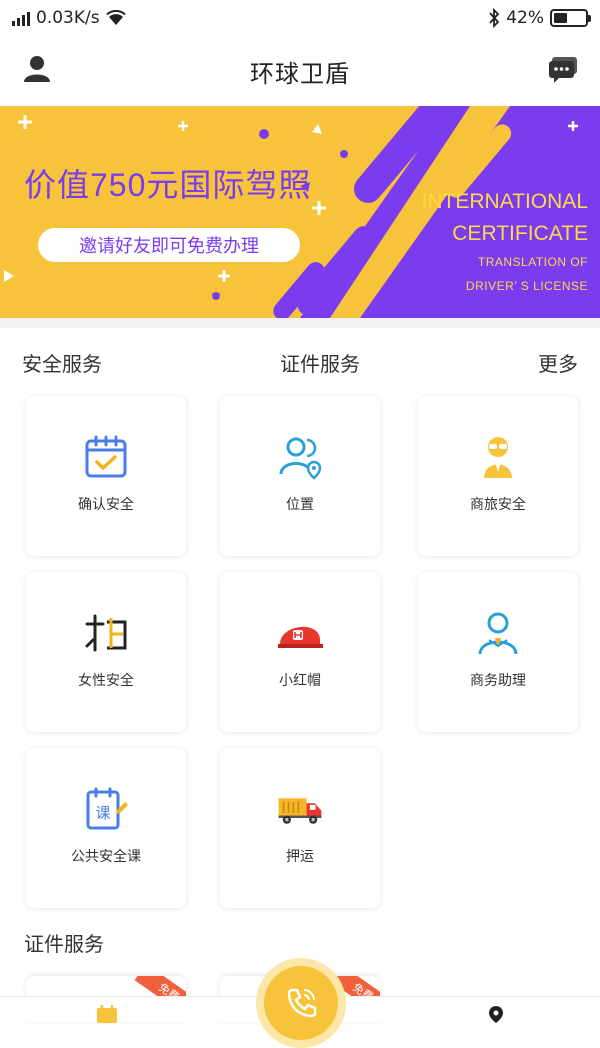 The image size is (600, 1048). What do you see at coordinates (300, 18) in the screenshot?
I see `status-bar: 0.03K/s 42%` at bounding box center [300, 18].